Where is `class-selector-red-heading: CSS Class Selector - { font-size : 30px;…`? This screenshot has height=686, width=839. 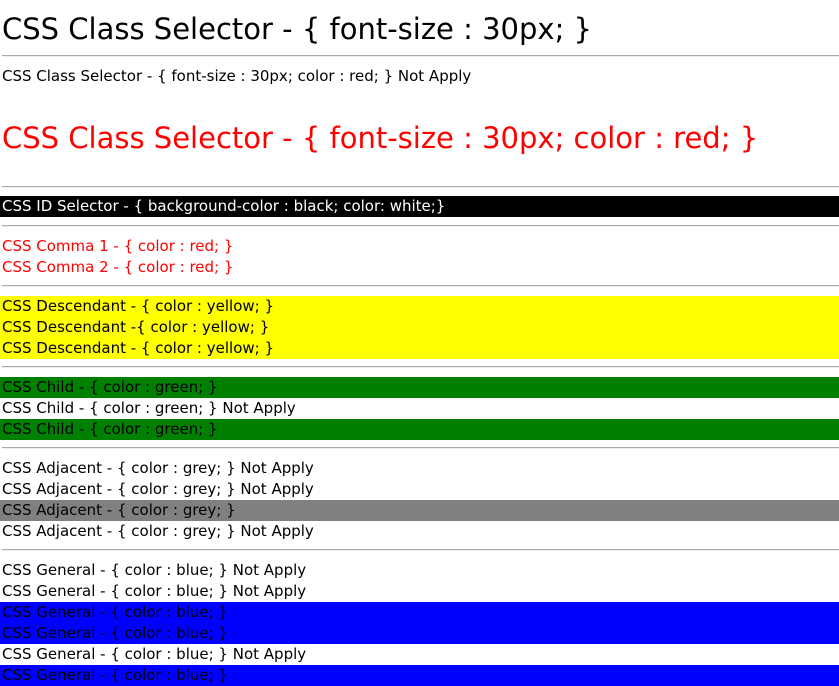
class-selector-red-heading: CSS Class Selector - { font-size : 30px;… is located at coordinates (380, 138).